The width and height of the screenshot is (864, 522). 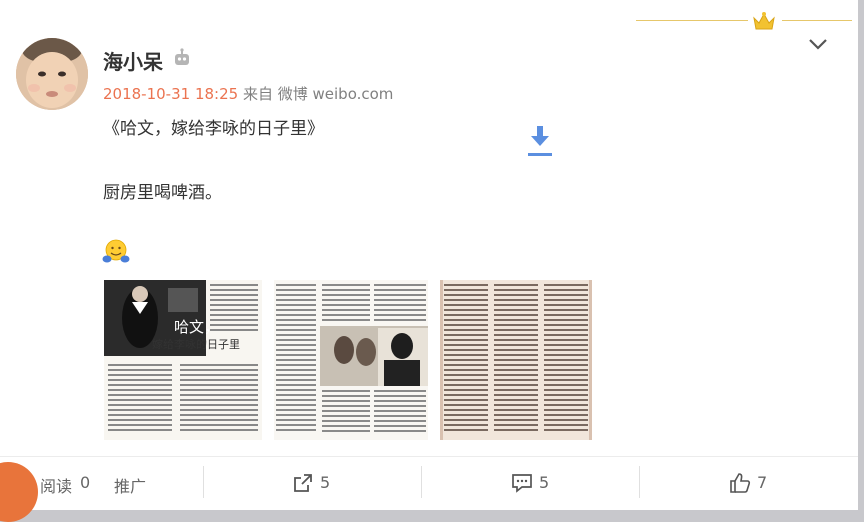 I want to click on vip-decor-line-left, so click(x=692, y=20).